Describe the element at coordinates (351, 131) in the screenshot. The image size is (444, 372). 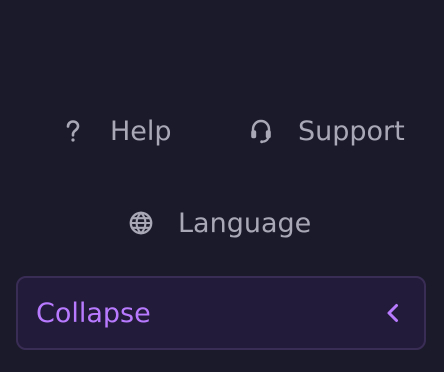
I see `support-label: Support` at that location.